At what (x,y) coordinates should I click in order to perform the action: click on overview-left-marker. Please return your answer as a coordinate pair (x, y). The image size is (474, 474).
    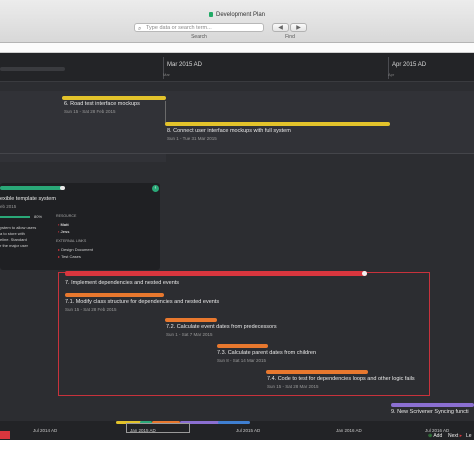
    Looking at the image, I should click on (5, 435).